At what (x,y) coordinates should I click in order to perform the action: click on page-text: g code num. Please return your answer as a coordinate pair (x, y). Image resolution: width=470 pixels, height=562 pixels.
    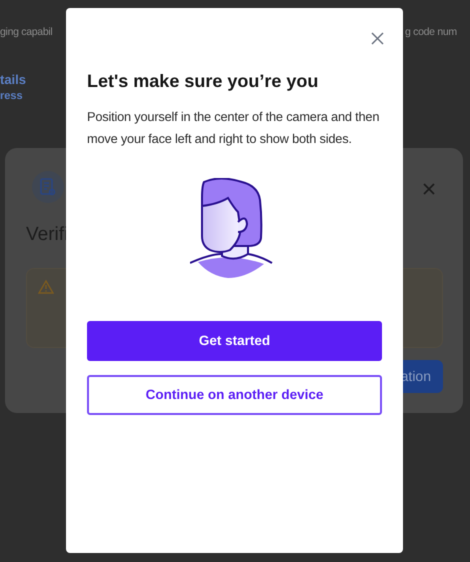
    Looking at the image, I should click on (431, 32).